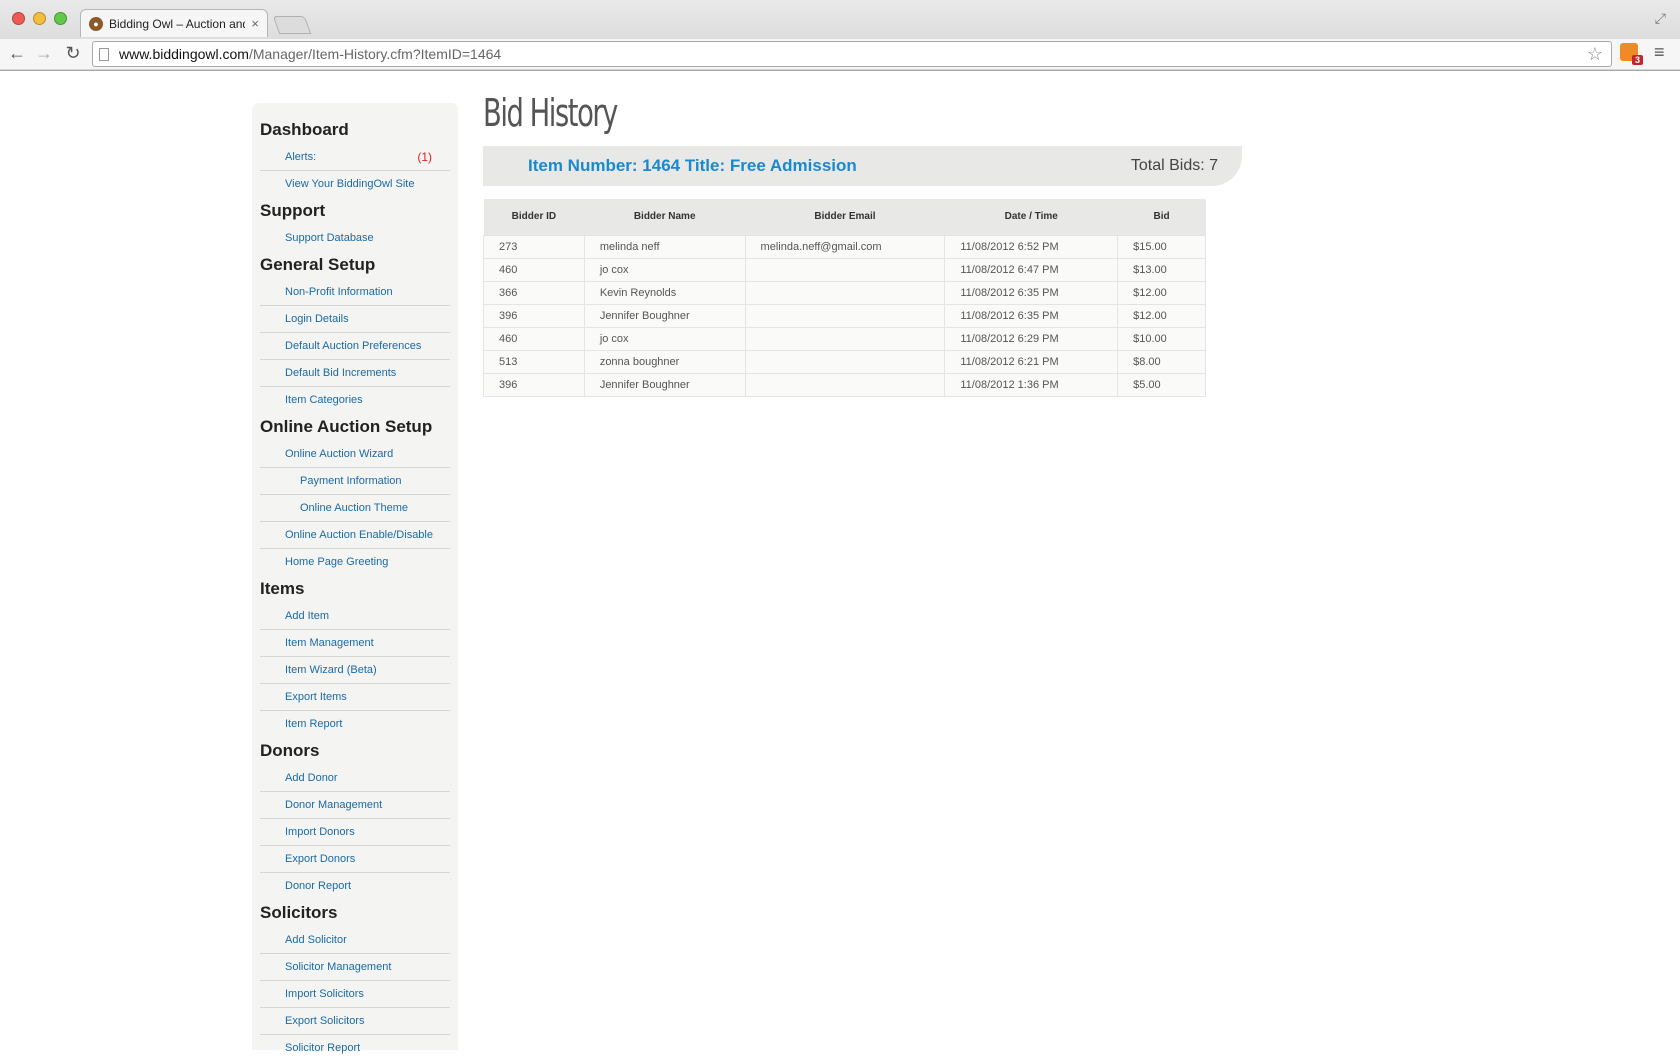  I want to click on window-controls, so click(39, 18).